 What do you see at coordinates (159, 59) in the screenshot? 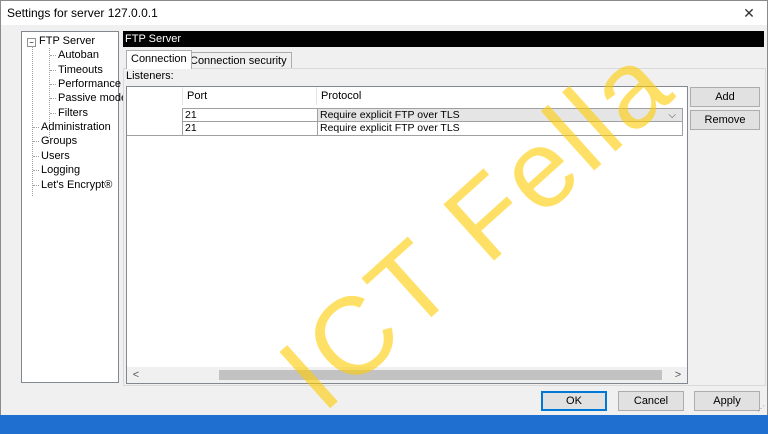
I see `tab-connection: Connection` at bounding box center [159, 59].